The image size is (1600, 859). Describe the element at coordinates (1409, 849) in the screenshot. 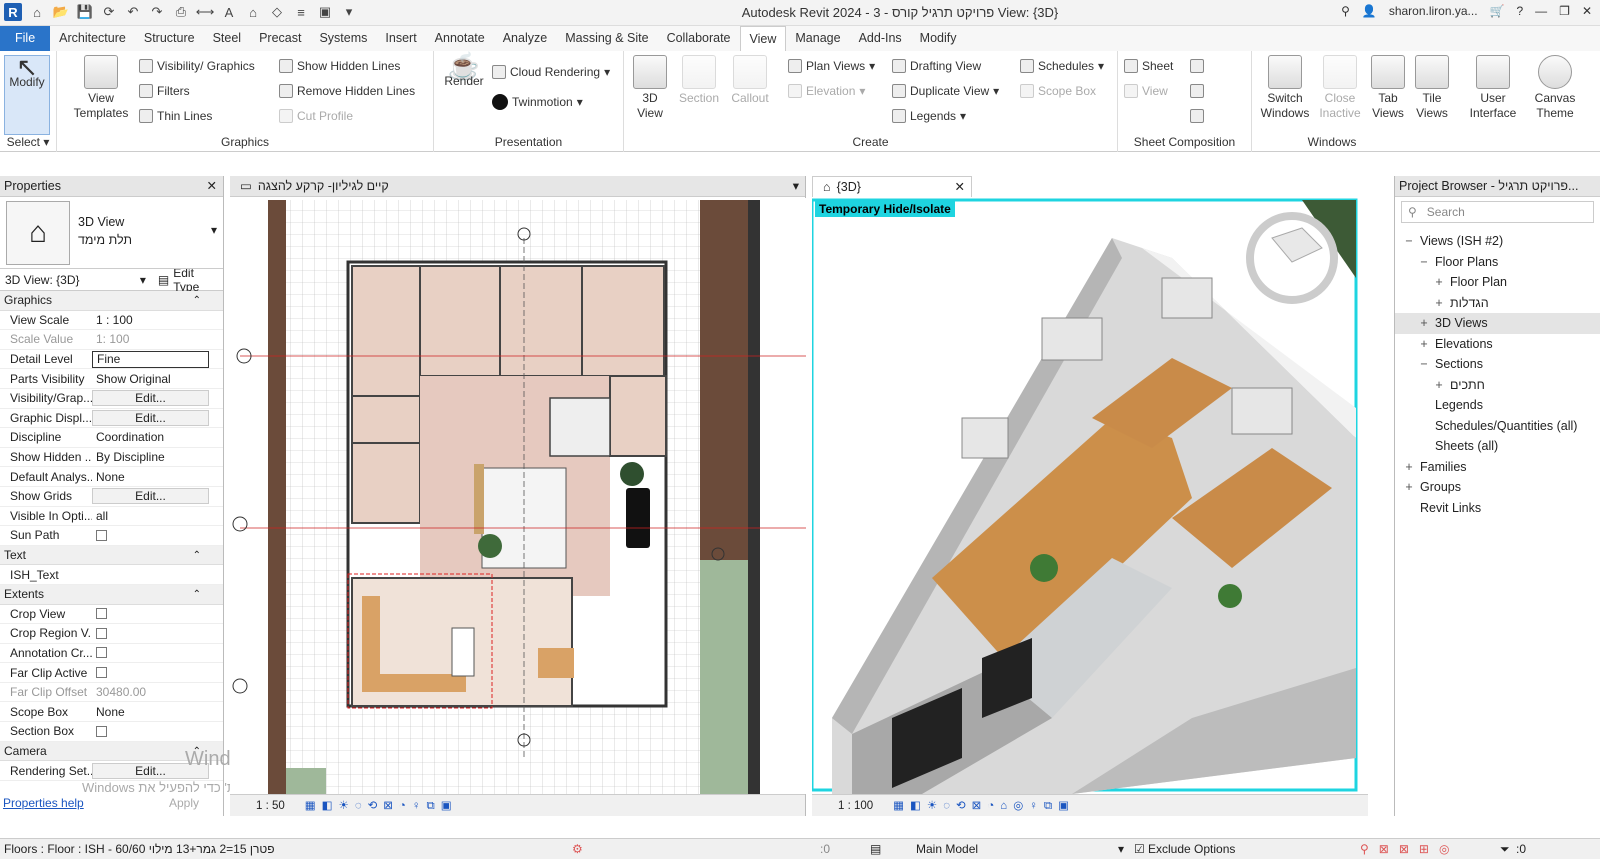

I see `selection-settings-icons: ⚲⊠⊠⊞◎` at that location.